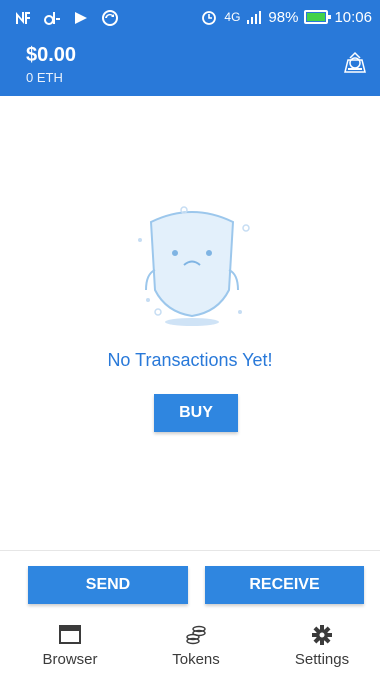 Image resolution: width=380 pixels, height=673 pixels. What do you see at coordinates (194, 266) in the screenshot?
I see `sad-shield-icon` at bounding box center [194, 266].